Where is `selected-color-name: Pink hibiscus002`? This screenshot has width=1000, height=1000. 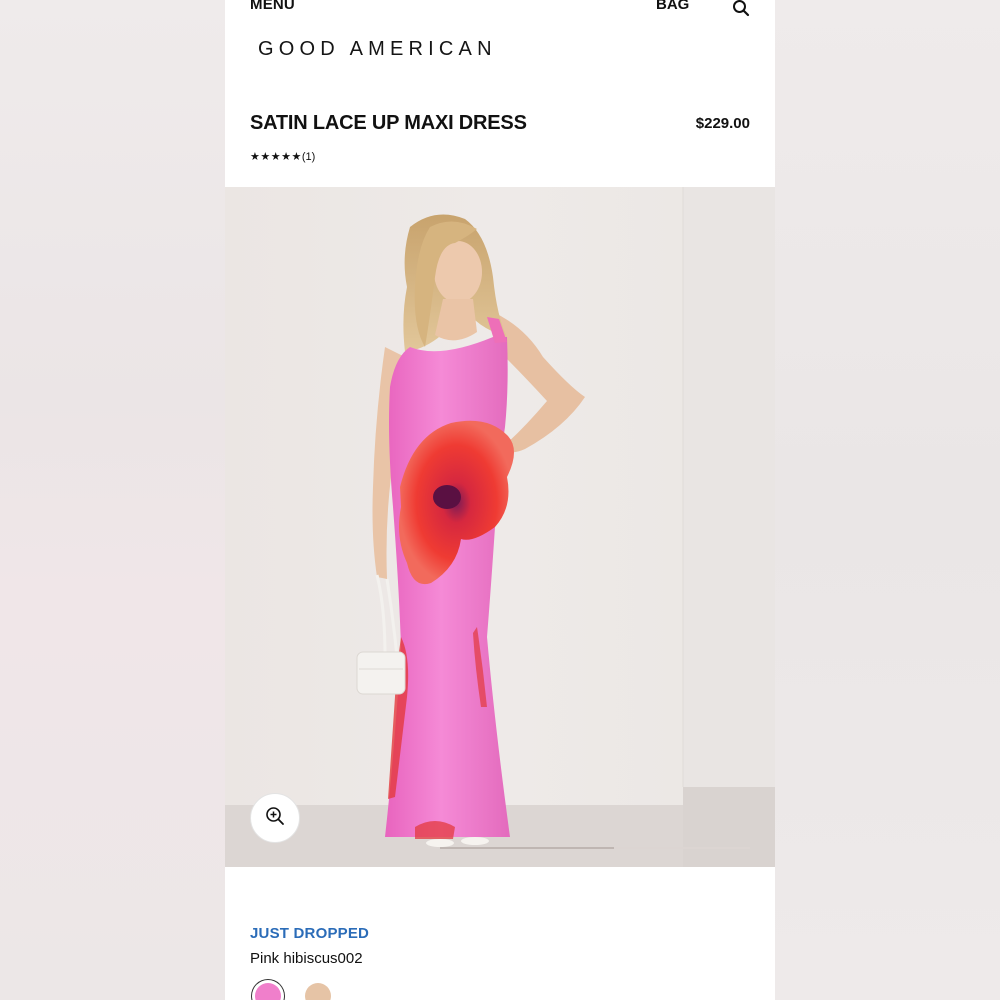 selected-color-name: Pink hibiscus002 is located at coordinates (306, 958).